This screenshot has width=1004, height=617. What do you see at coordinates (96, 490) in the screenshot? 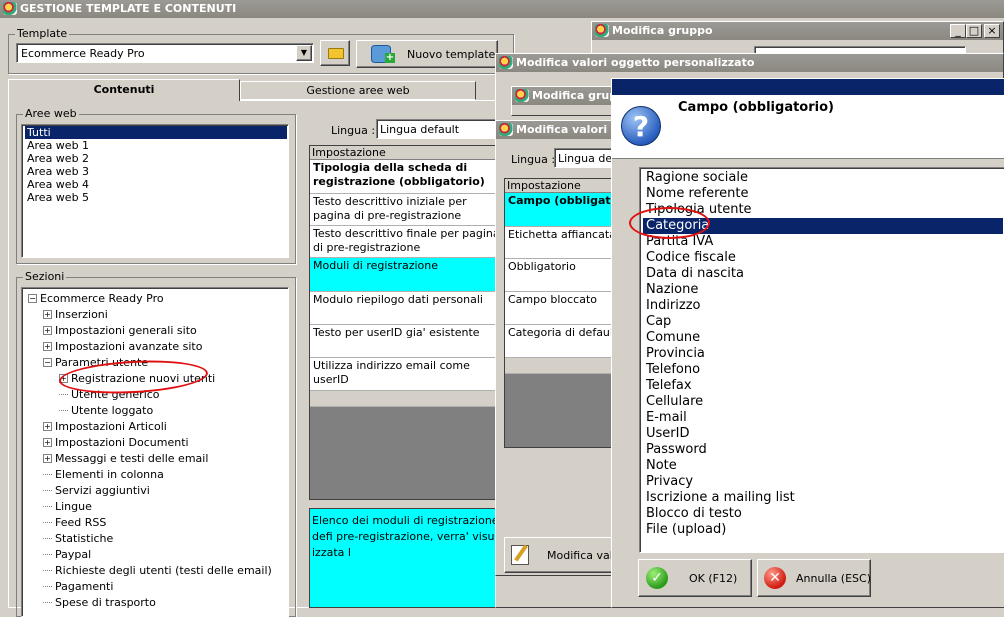
I see `tree-item: Servizi aggiuntivi` at bounding box center [96, 490].